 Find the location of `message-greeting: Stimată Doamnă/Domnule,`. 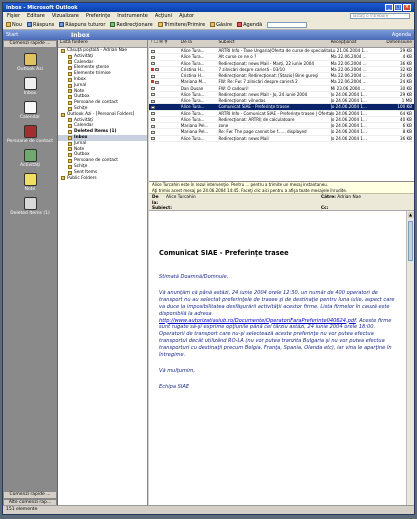

message-greeting: Stimată Doamnă/Domnule, is located at coordinates (194, 277).